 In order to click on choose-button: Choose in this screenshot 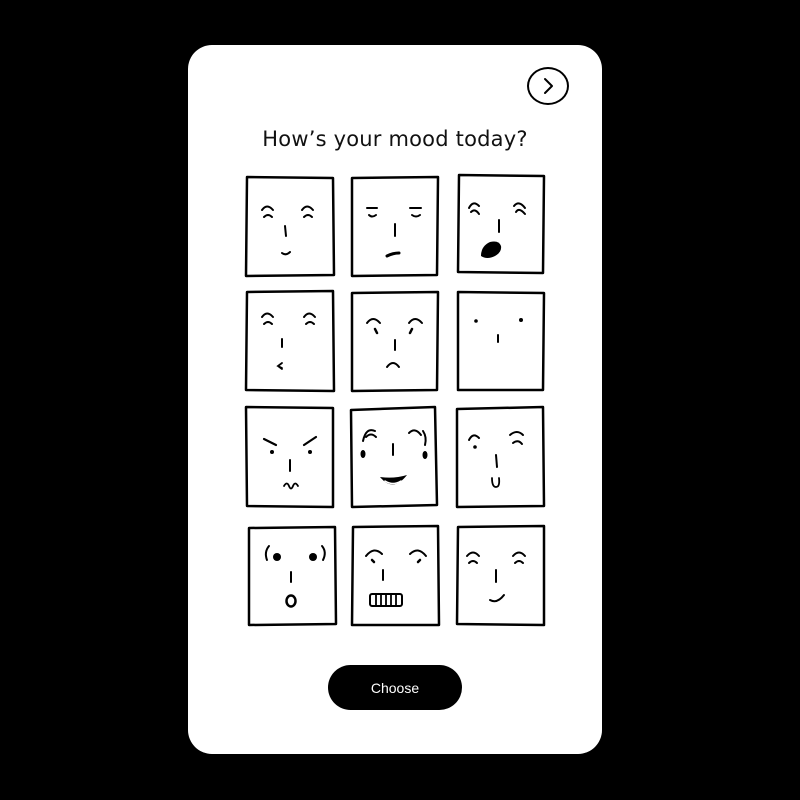, I will do `click(395, 687)`.